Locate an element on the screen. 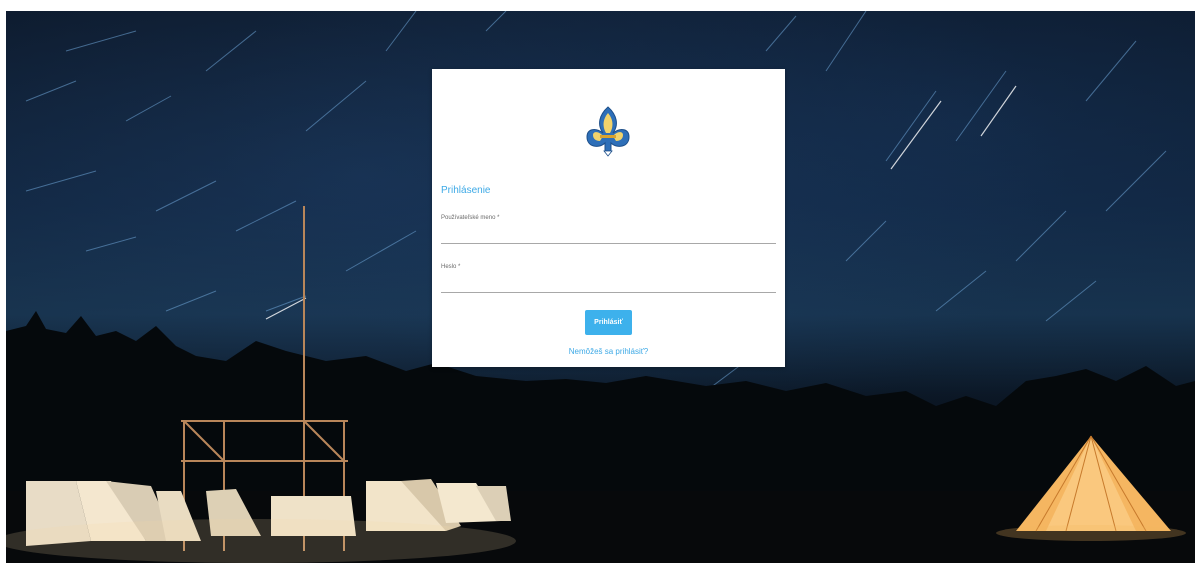 This screenshot has width=1201, height=567. forgot-login-link: Nemôžeš sa prihlásiť? is located at coordinates (608, 351).